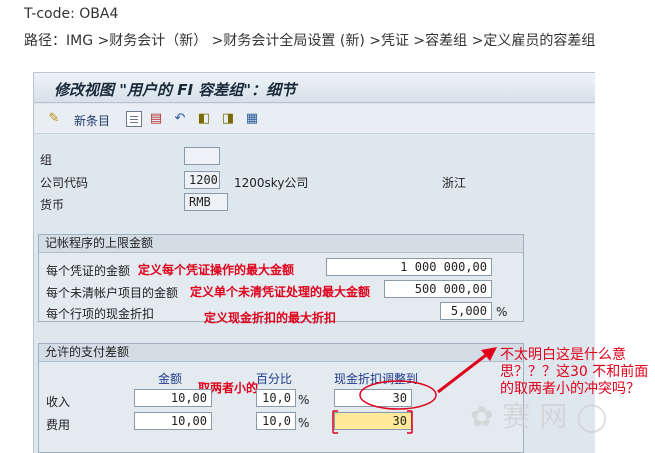  Describe the element at coordinates (276, 421) in the screenshot. I see `expense-percent-field: 10,0` at that location.